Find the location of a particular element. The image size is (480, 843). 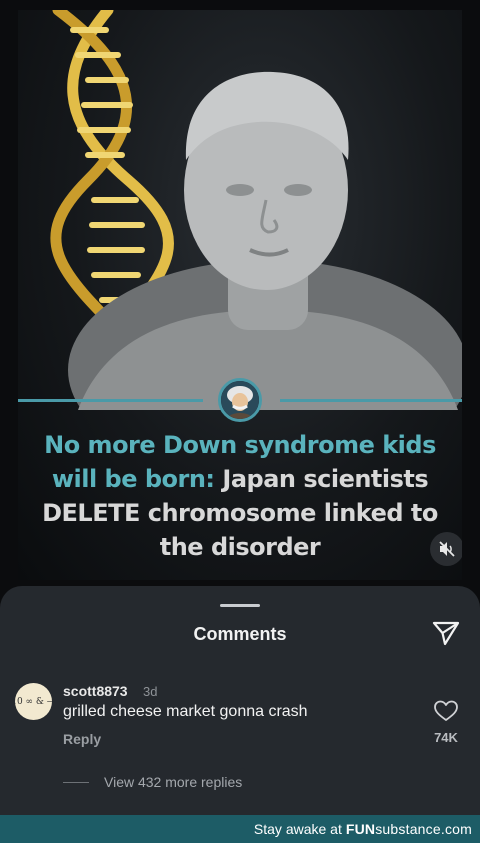

sheet-drag-handle is located at coordinates (240, 605).